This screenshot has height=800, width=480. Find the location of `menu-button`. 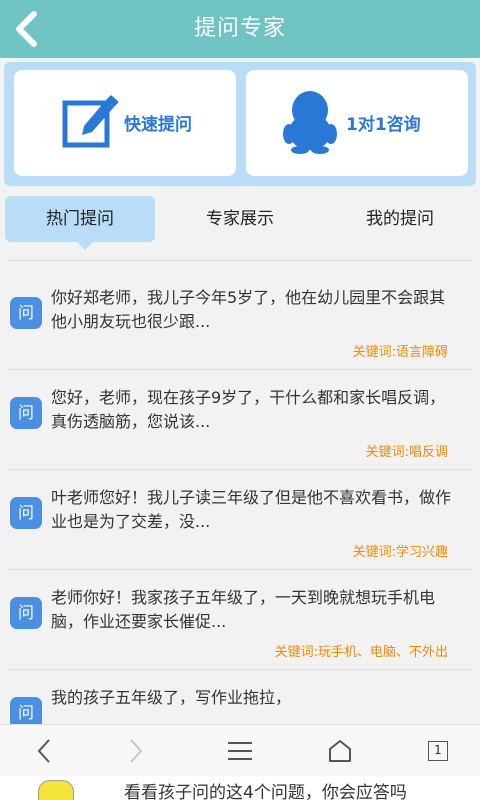

menu-button is located at coordinates (240, 751).